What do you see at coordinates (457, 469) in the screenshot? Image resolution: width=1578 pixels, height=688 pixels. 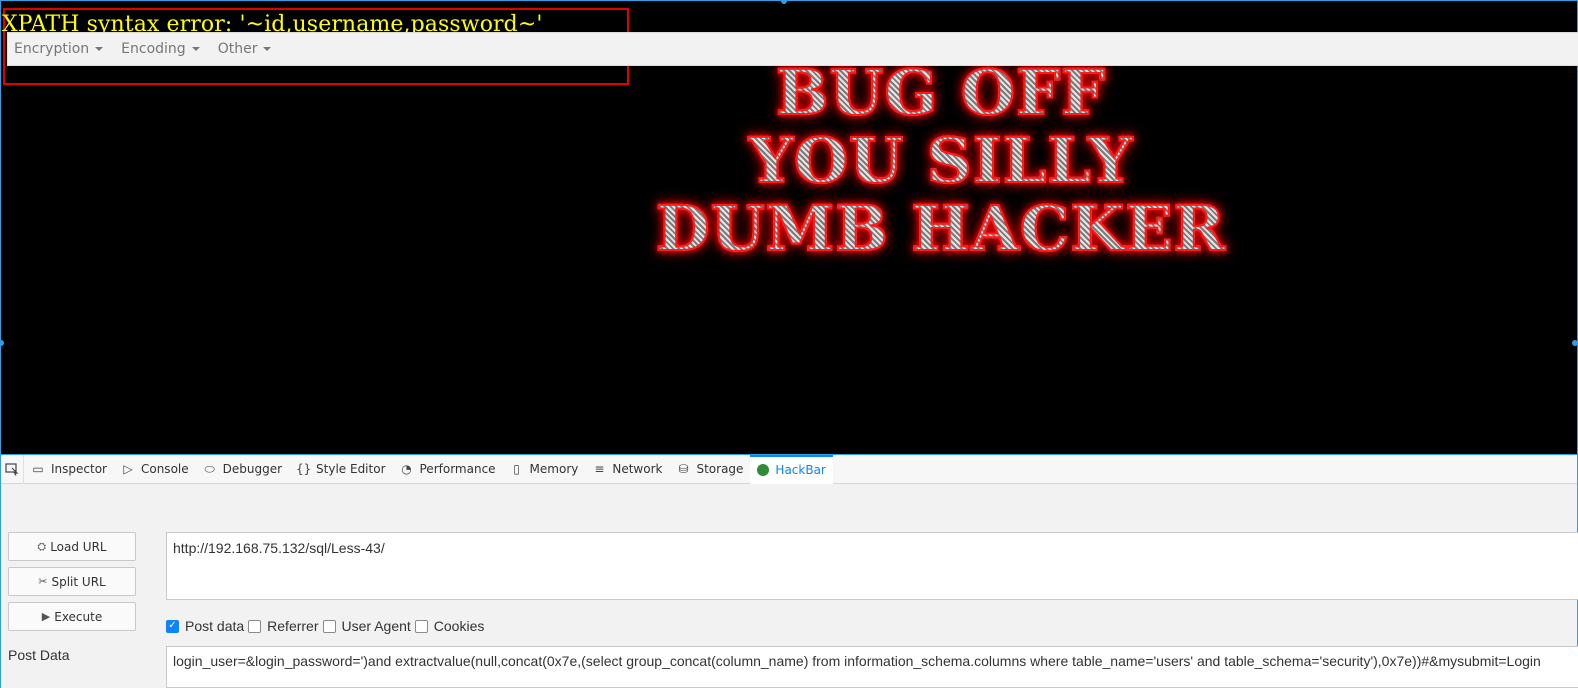 I see `tab-label: Performance` at bounding box center [457, 469].